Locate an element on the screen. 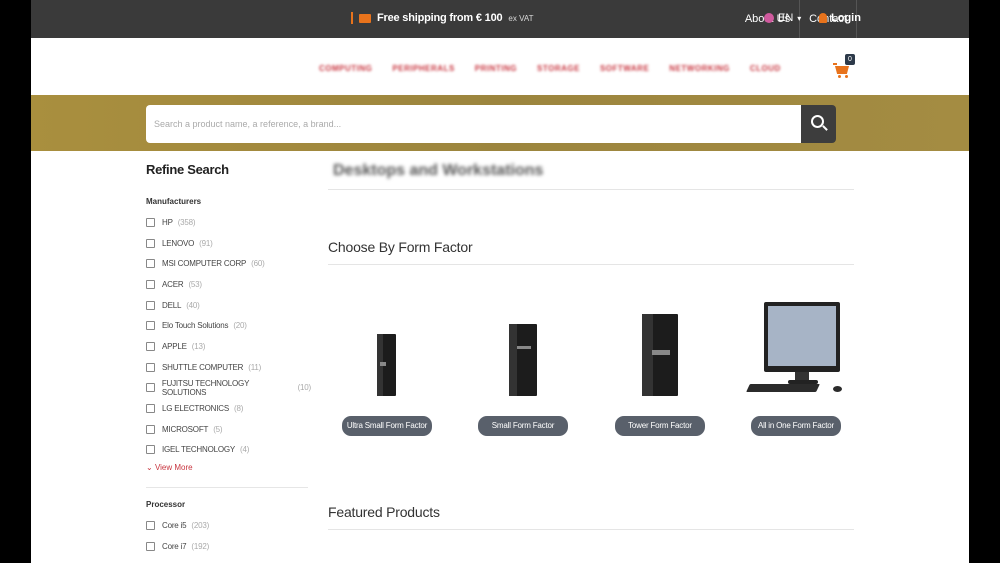  filter-core-i7: Core i7 (192) is located at coordinates (228, 546).